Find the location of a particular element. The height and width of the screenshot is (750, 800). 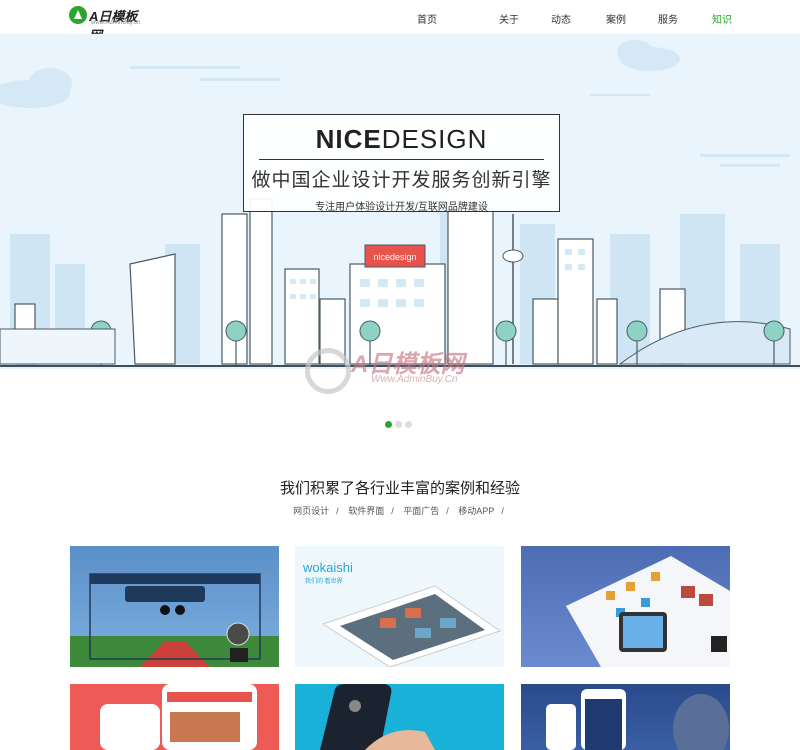

nav-item-about: 关于 is located at coordinates (509, 18).